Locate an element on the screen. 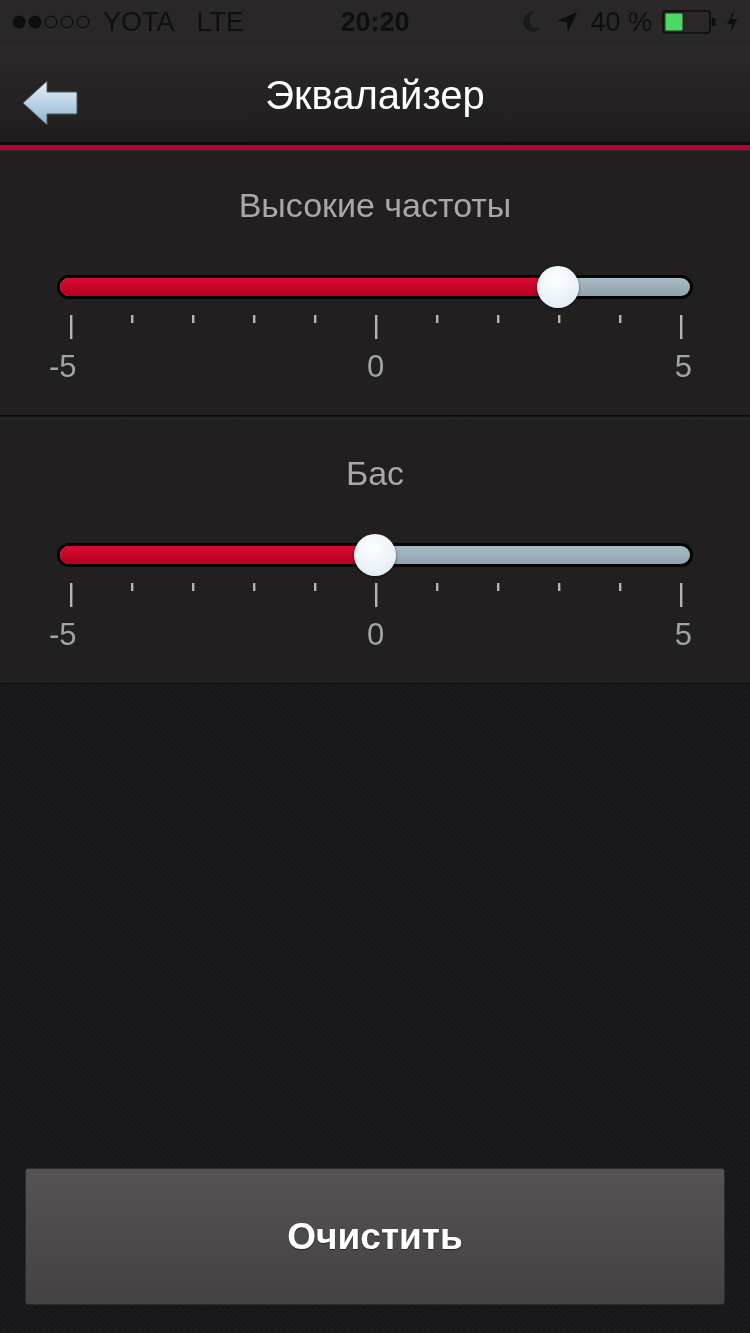 The width and height of the screenshot is (750, 1333). charging-bolt-icon is located at coordinates (732, 22).